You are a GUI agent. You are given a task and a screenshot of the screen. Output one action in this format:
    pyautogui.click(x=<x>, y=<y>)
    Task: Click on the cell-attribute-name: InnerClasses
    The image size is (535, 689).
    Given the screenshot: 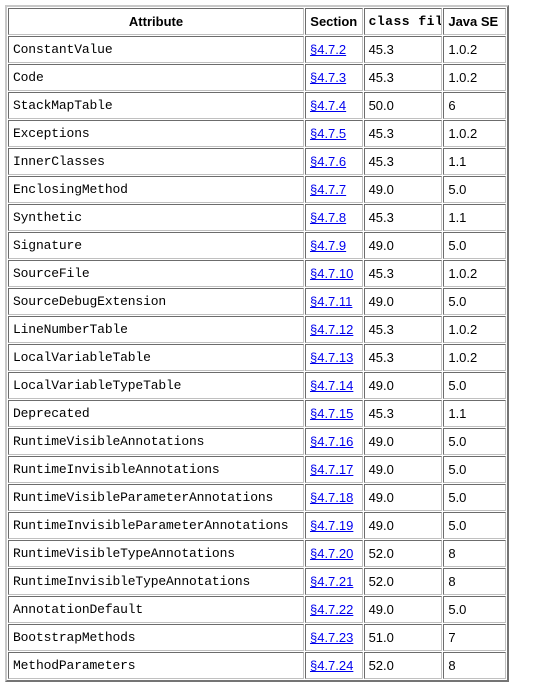 What is the action you would take?
    pyautogui.click(x=156, y=161)
    